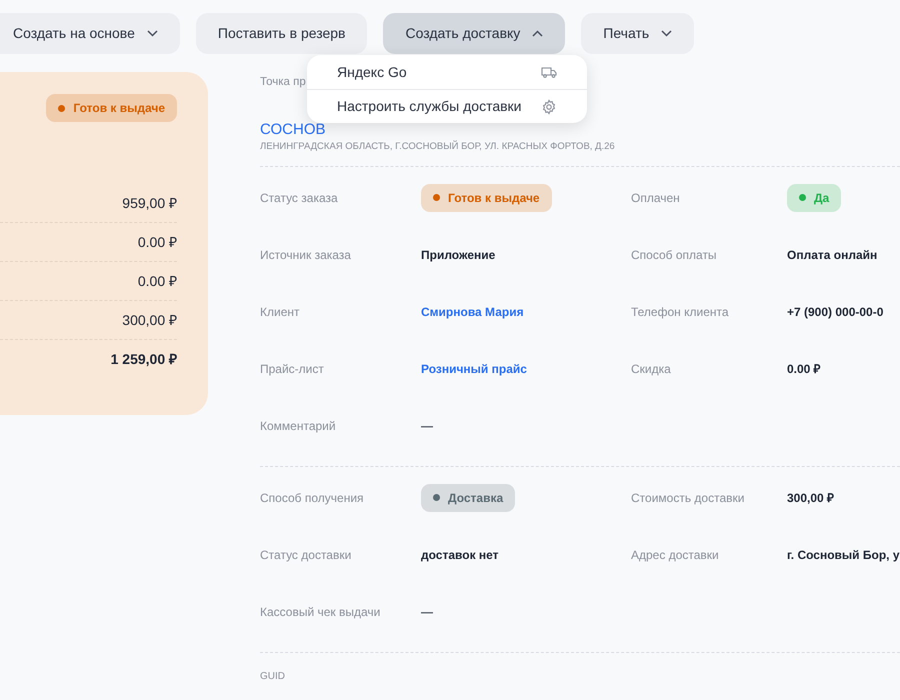 Image resolution: width=900 pixels, height=700 pixels. Describe the element at coordinates (299, 198) in the screenshot. I see `field-label: Статус заказа` at that location.